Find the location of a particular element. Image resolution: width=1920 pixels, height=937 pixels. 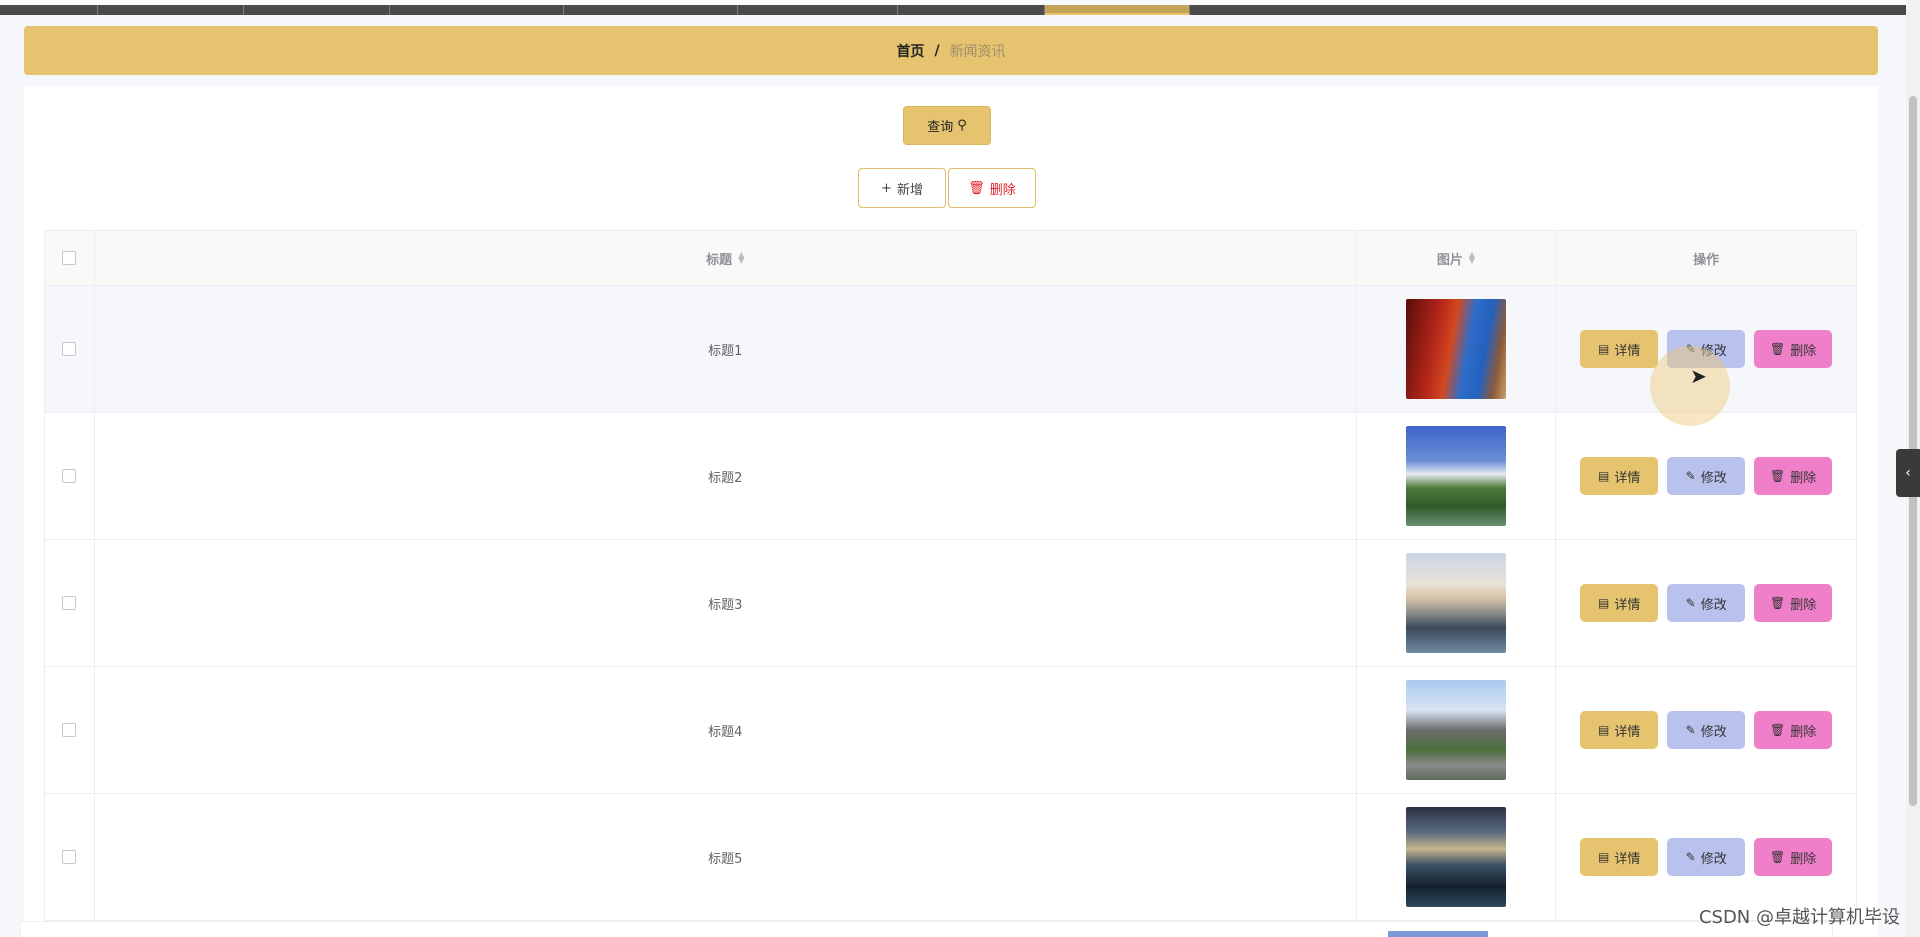

batch-delete-button: 🗑 删除 is located at coordinates (992, 188).